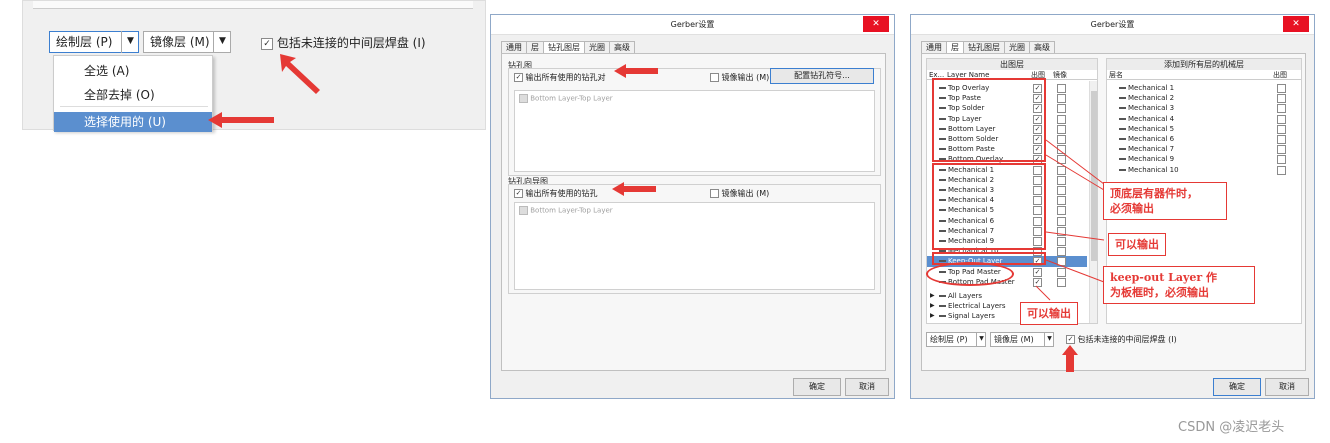 This screenshot has width=1330, height=443. Describe the element at coordinates (1070, 255) in the screenshot. I see `callout-lines` at that location.